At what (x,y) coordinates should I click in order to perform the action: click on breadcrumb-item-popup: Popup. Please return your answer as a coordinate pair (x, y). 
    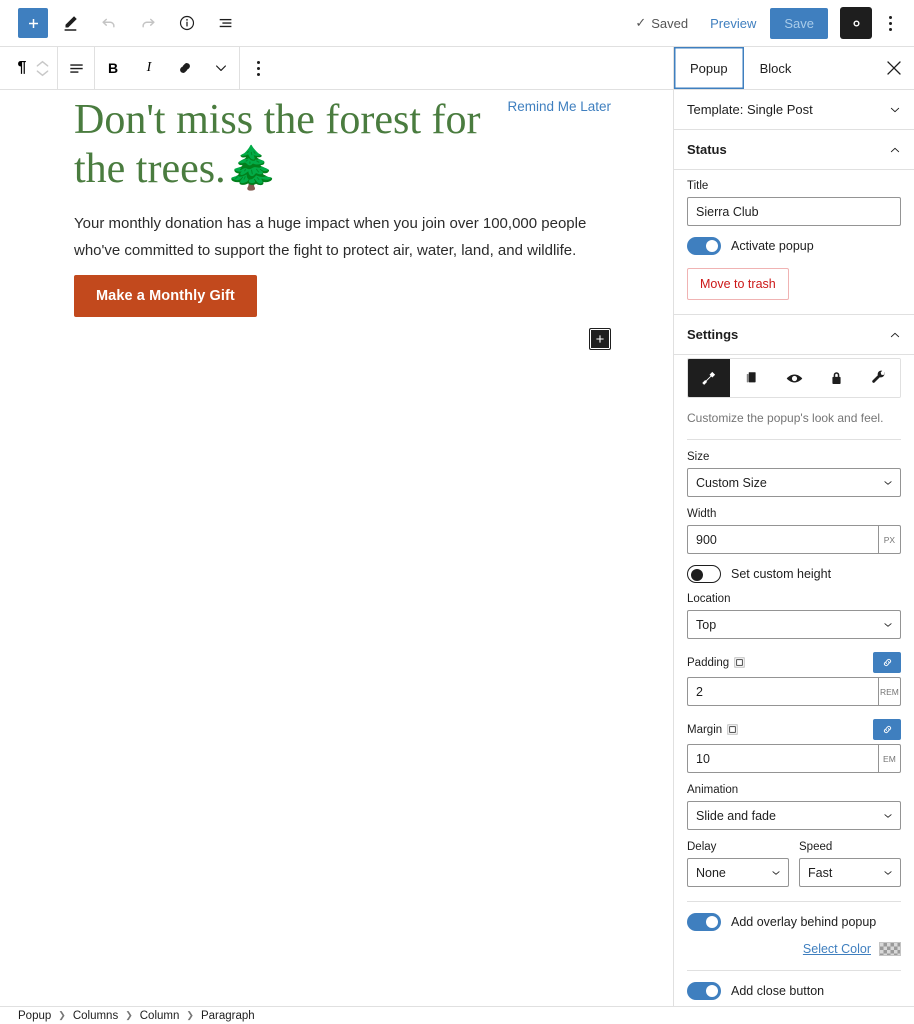
    Looking at the image, I should click on (34, 1016).